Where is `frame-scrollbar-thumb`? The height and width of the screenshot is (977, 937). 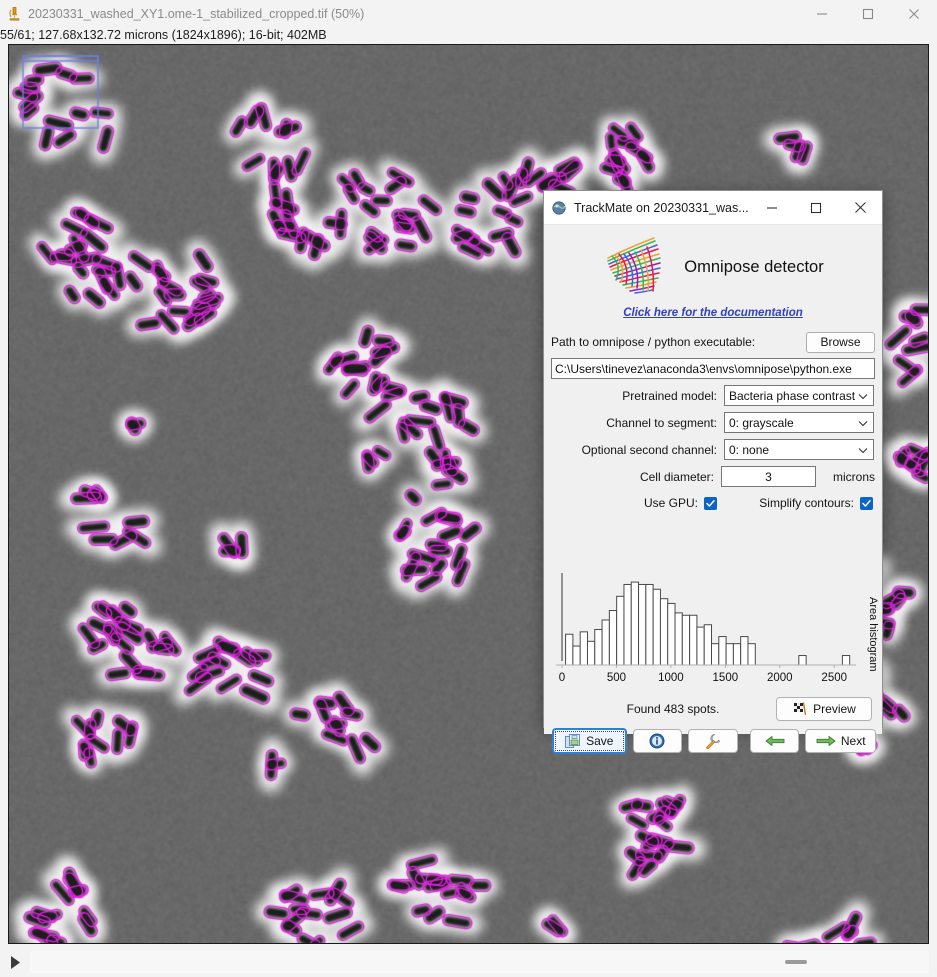
frame-scrollbar-thumb is located at coordinates (796, 962).